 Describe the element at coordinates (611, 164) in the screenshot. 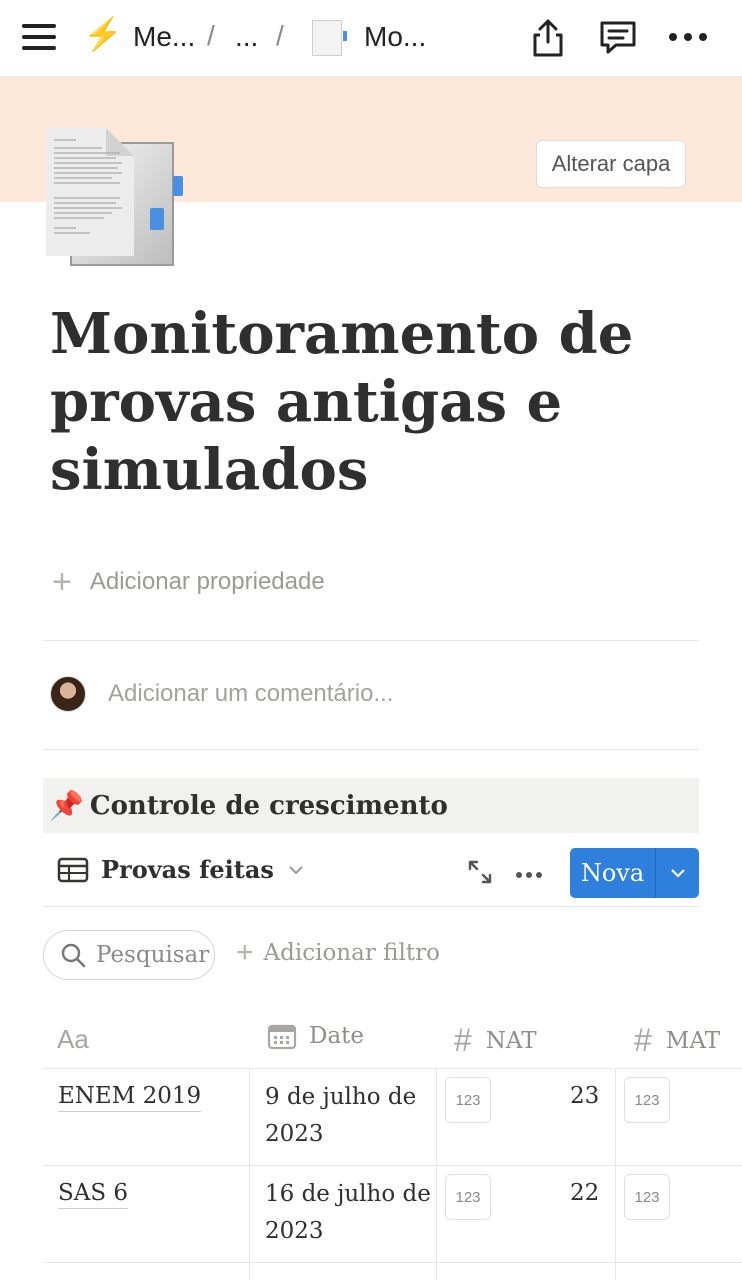

I see `change-cover-button: Alterar capa` at that location.